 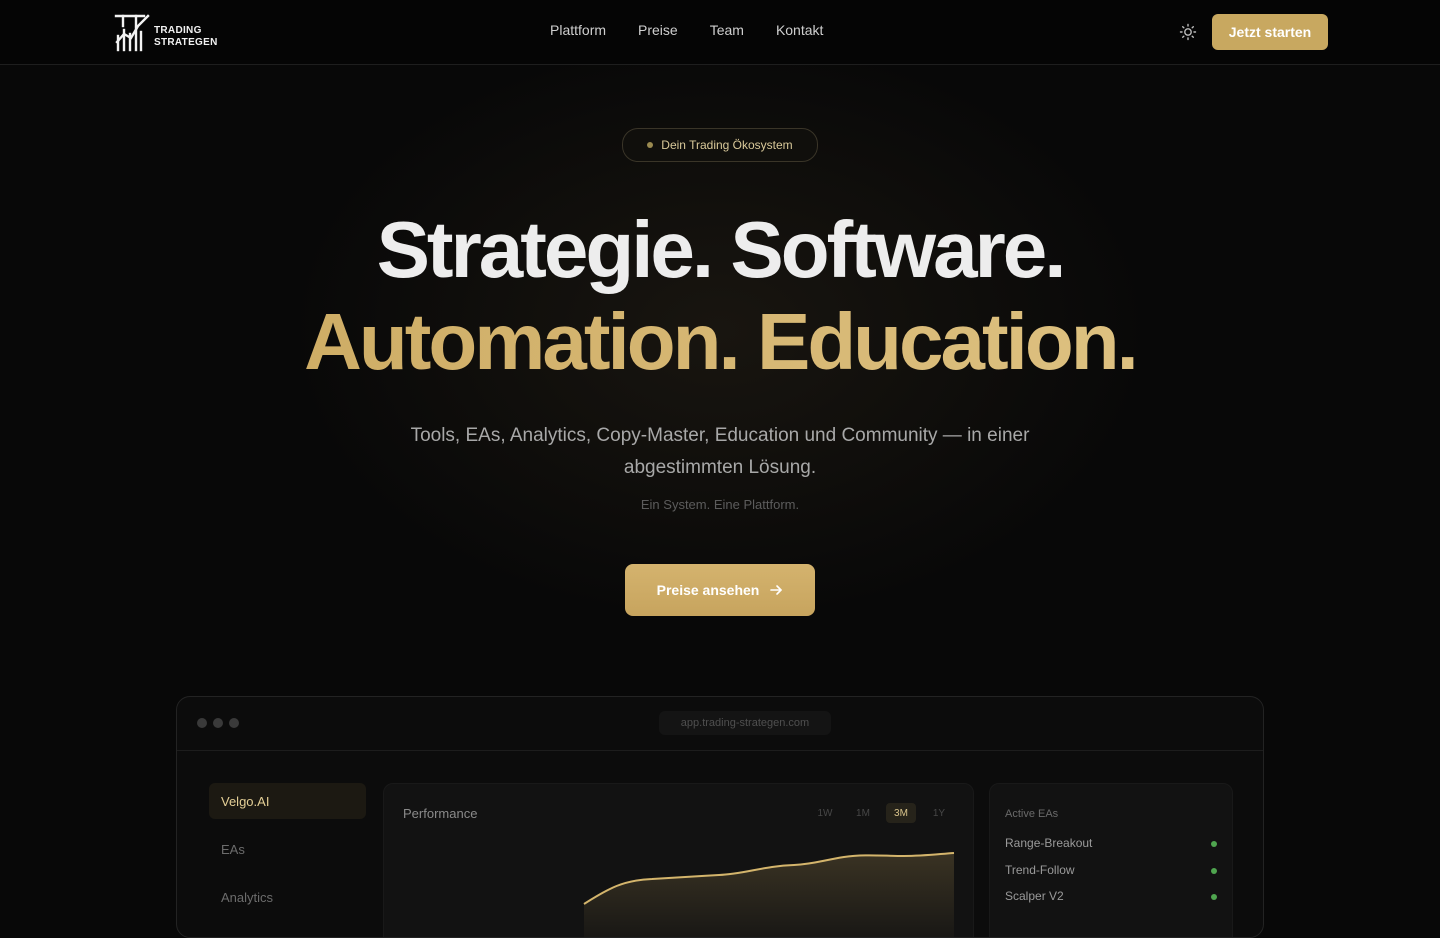 I want to click on logo-icon, so click(x=132, y=33).